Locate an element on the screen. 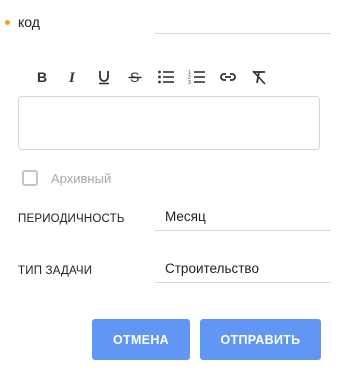 The width and height of the screenshot is (338, 373). formatting-toolbar: B I S is located at coordinates (154, 77).